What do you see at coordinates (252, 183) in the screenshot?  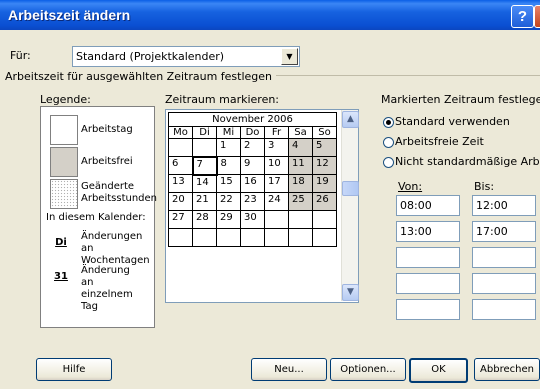 I see `day-cell: 16` at bounding box center [252, 183].